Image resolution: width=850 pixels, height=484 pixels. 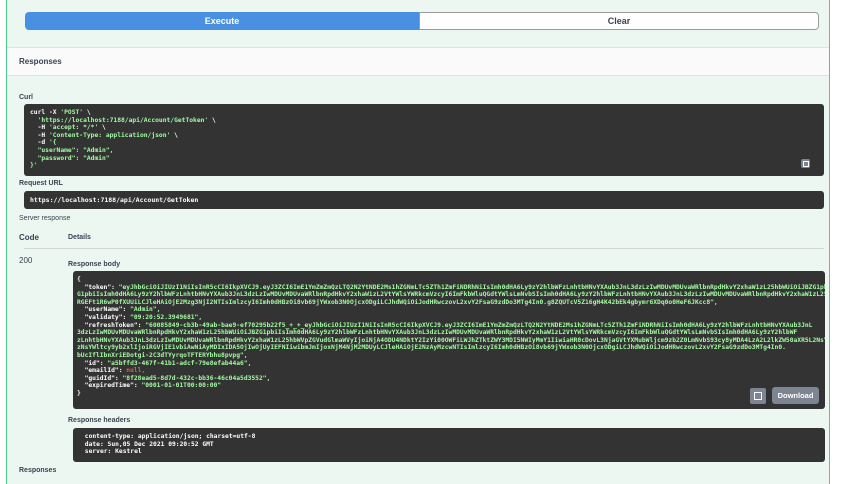 I want to click on responses-footer-title: Responses, so click(x=38, y=470).